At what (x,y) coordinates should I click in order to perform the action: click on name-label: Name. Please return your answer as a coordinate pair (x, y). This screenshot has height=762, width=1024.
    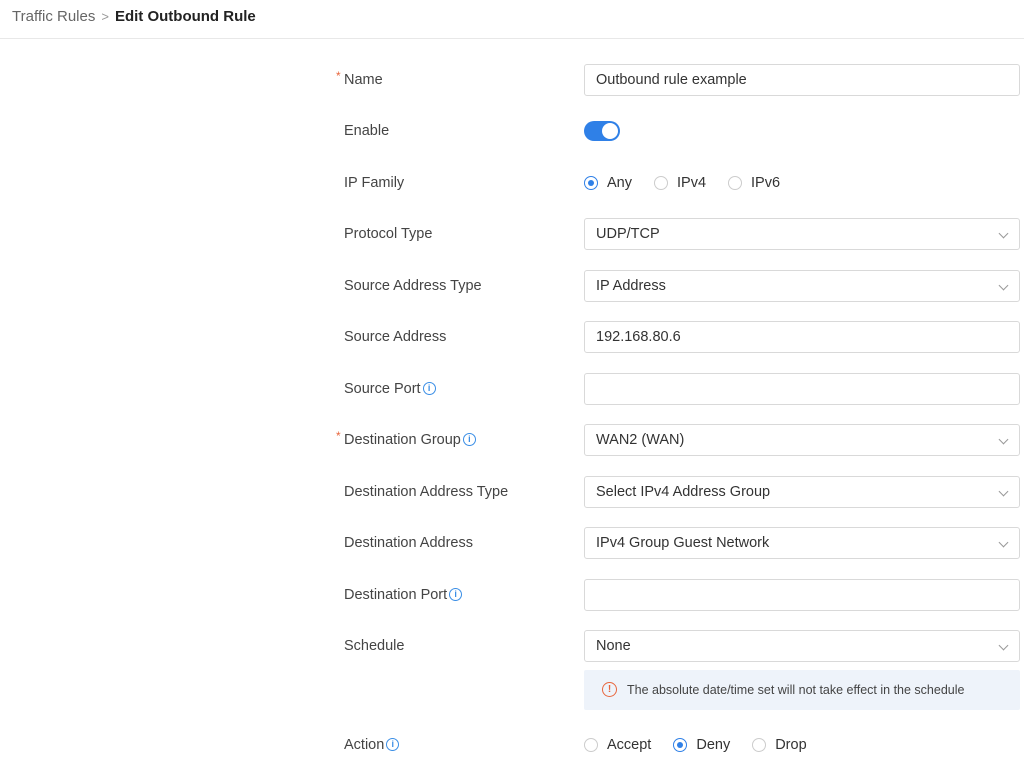
    Looking at the image, I should click on (363, 80).